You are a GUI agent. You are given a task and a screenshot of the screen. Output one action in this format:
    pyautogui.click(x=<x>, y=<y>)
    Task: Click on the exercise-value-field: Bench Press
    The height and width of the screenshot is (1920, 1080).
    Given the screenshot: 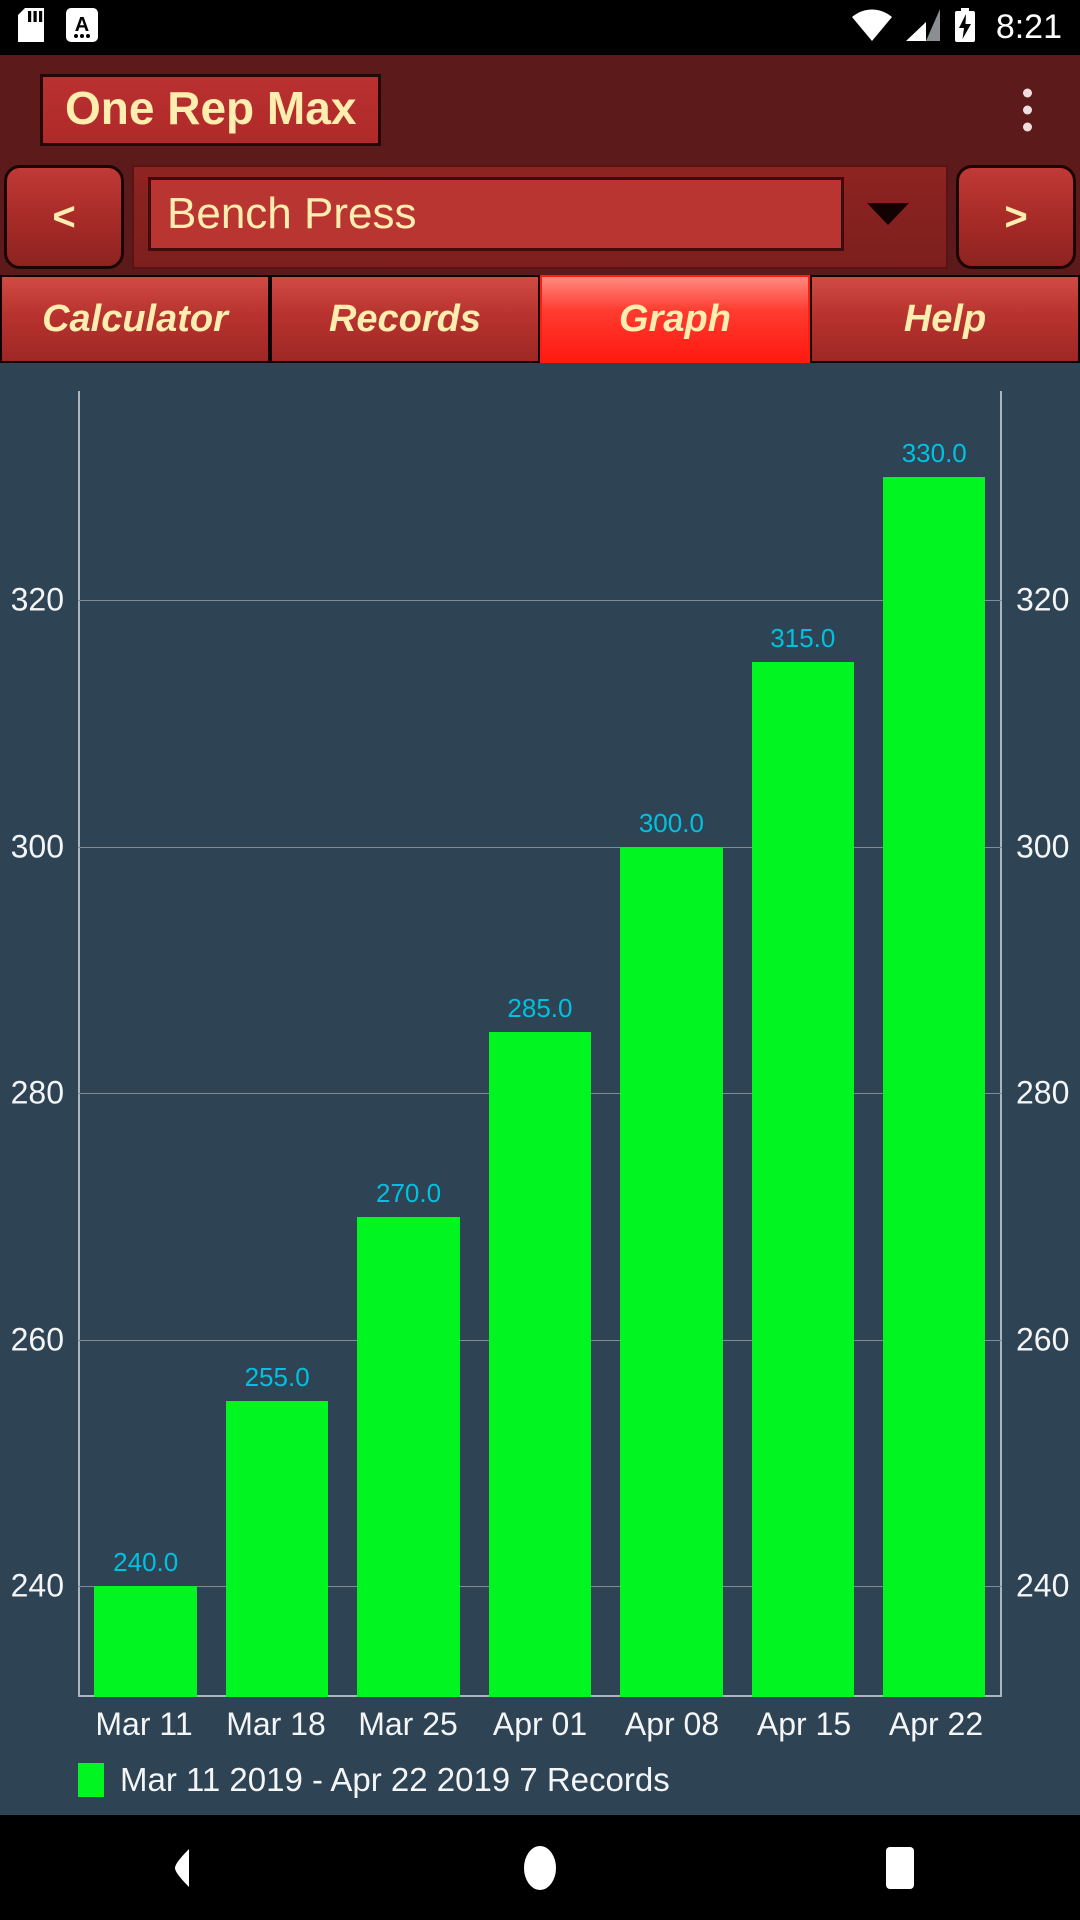 What is the action you would take?
    pyautogui.click(x=496, y=214)
    